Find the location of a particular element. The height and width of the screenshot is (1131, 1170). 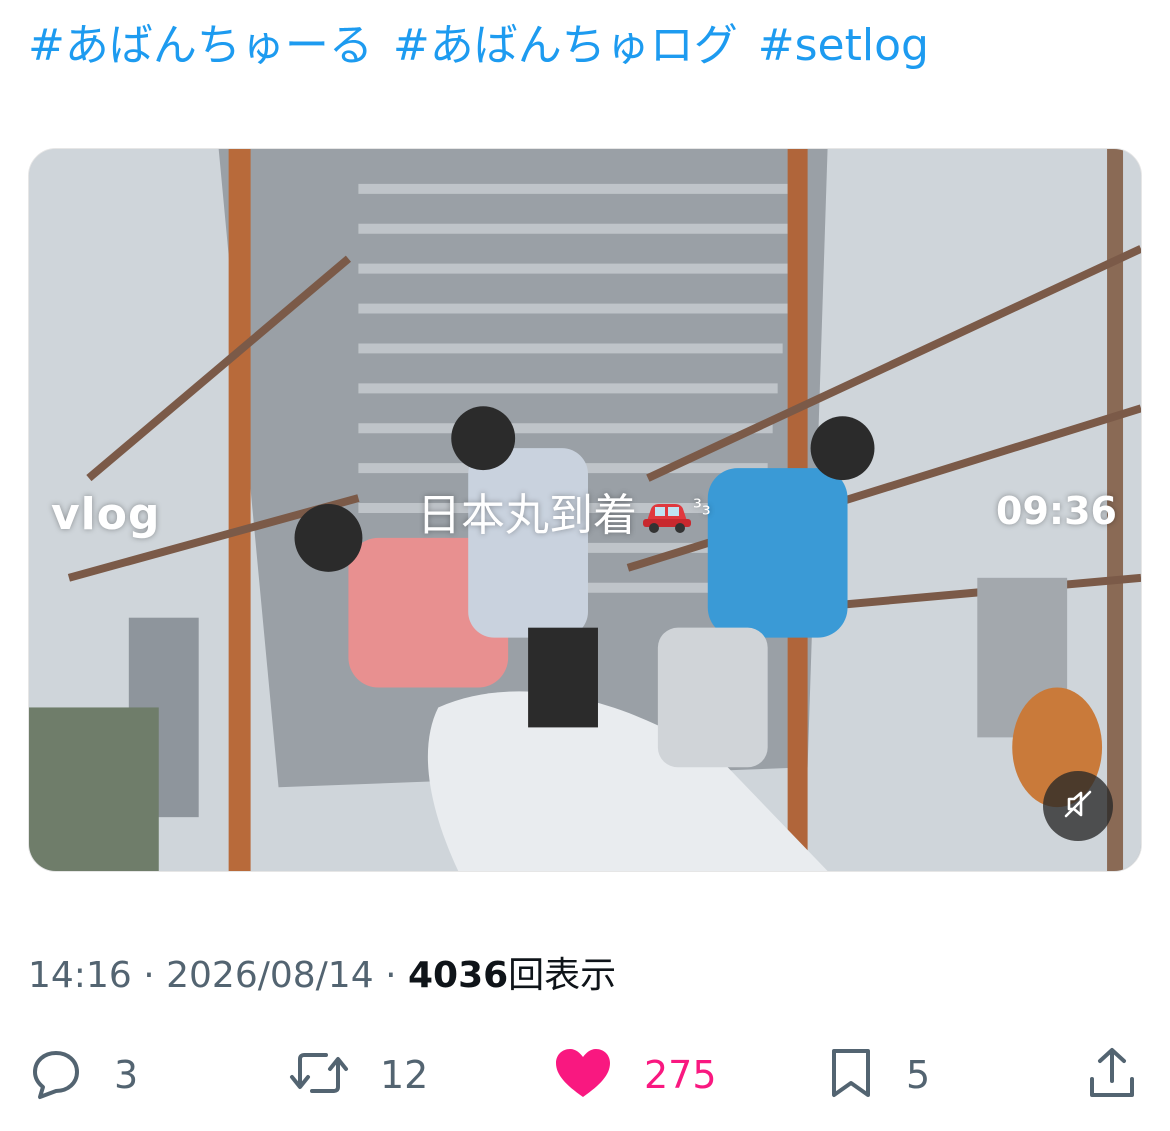

views-count: 4036 is located at coordinates (458, 975).